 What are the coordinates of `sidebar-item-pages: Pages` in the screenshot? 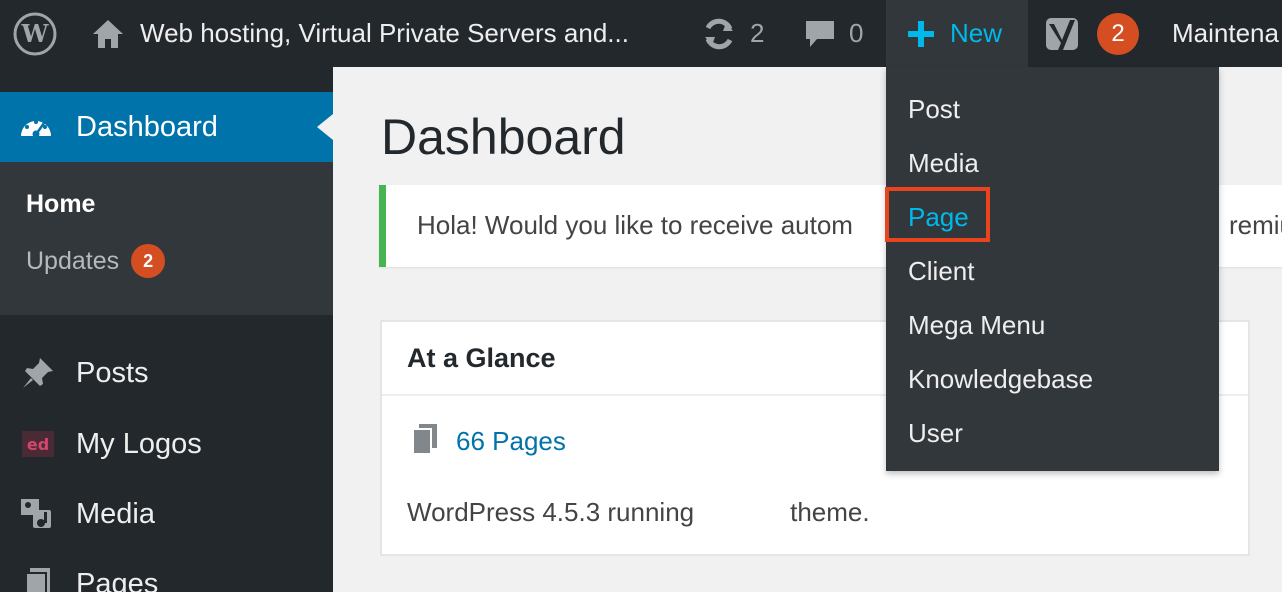 It's located at (166, 573).